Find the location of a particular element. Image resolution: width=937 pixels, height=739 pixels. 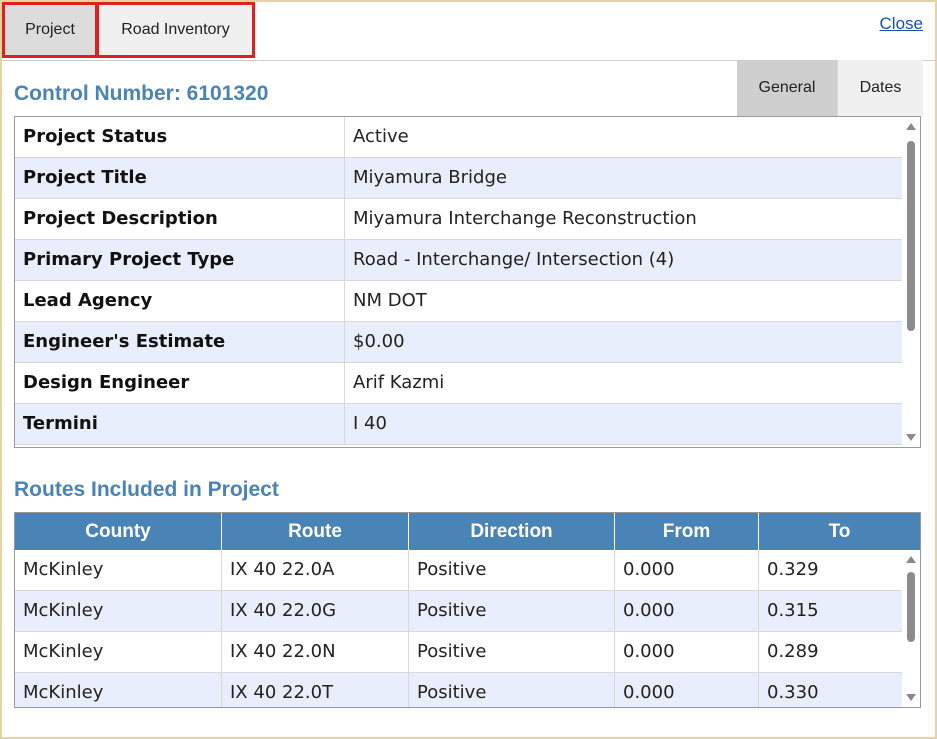

subtab-general: General is located at coordinates (787, 88).